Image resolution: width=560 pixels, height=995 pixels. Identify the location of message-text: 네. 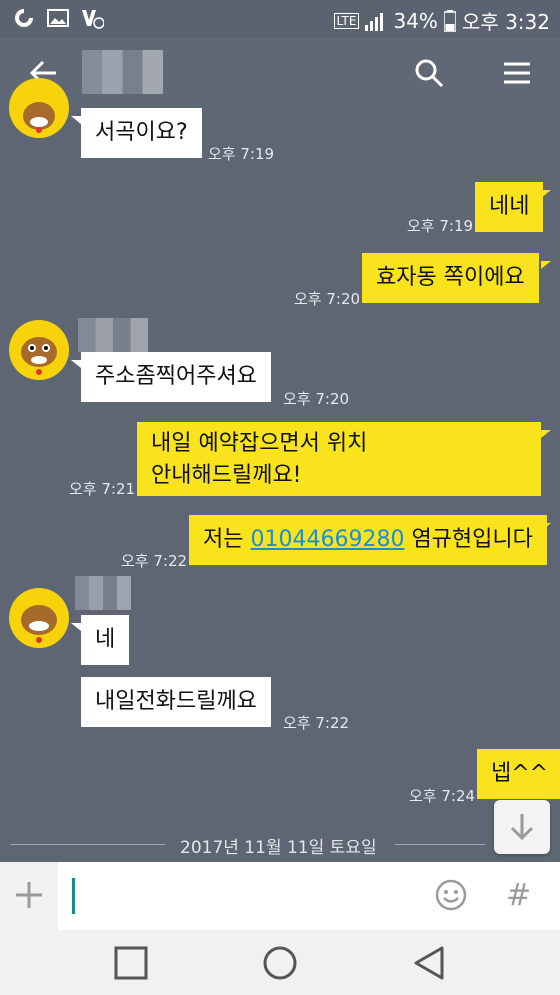
(105, 639).